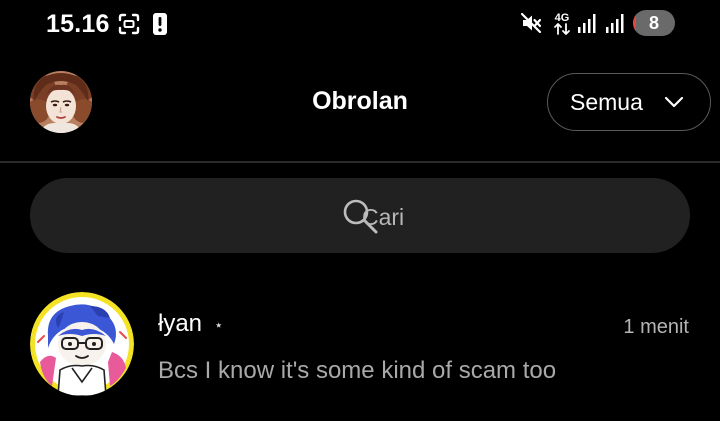  I want to click on profile-avatar-image, so click(61, 102).